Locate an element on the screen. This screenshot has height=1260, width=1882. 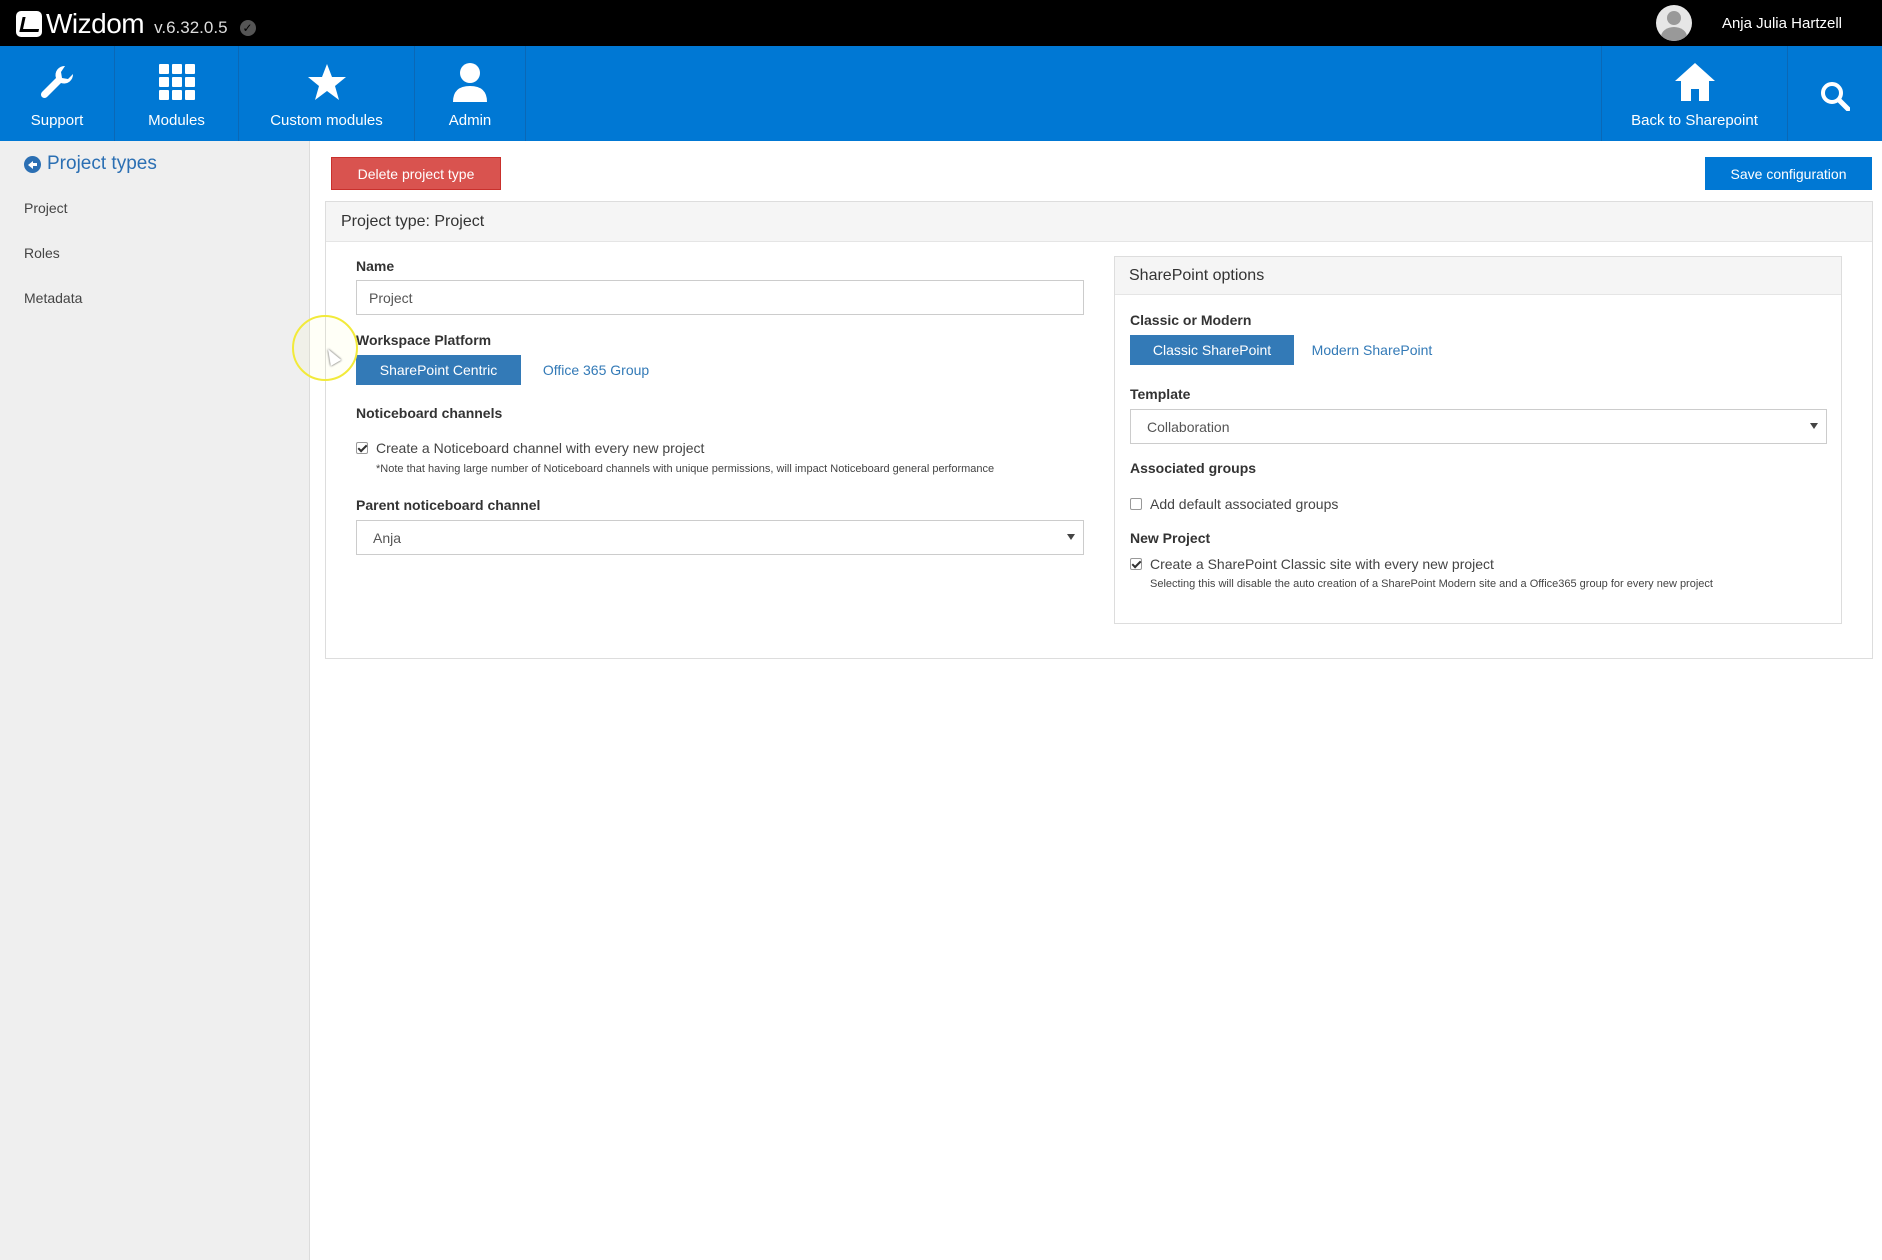
parent-noticeboard-label: Parent noticeboard channel is located at coordinates (448, 505).